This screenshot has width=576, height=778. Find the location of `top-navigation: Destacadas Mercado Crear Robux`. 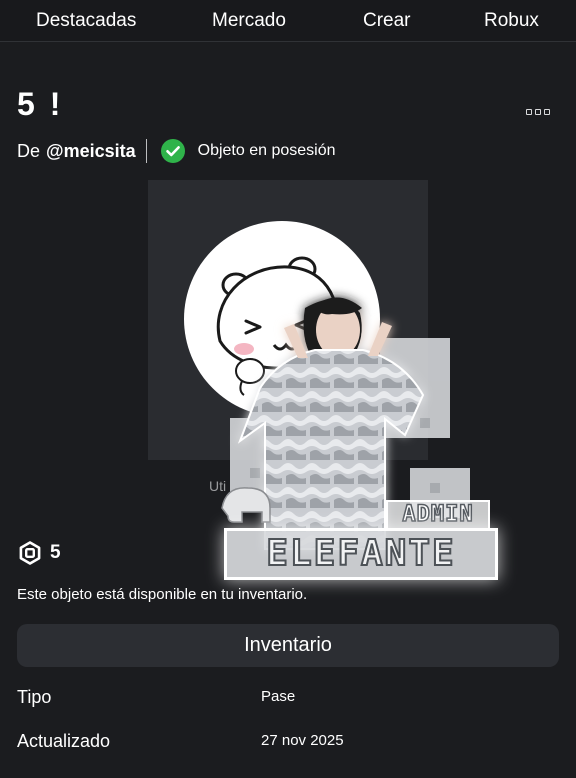

top-navigation: Destacadas Mercado Crear Robux is located at coordinates (288, 21).